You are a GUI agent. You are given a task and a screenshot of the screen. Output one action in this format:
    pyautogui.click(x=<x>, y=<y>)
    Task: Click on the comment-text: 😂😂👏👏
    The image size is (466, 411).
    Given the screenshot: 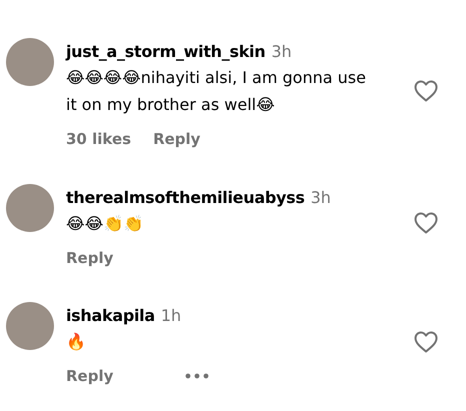 What is the action you would take?
    pyautogui.click(x=105, y=223)
    